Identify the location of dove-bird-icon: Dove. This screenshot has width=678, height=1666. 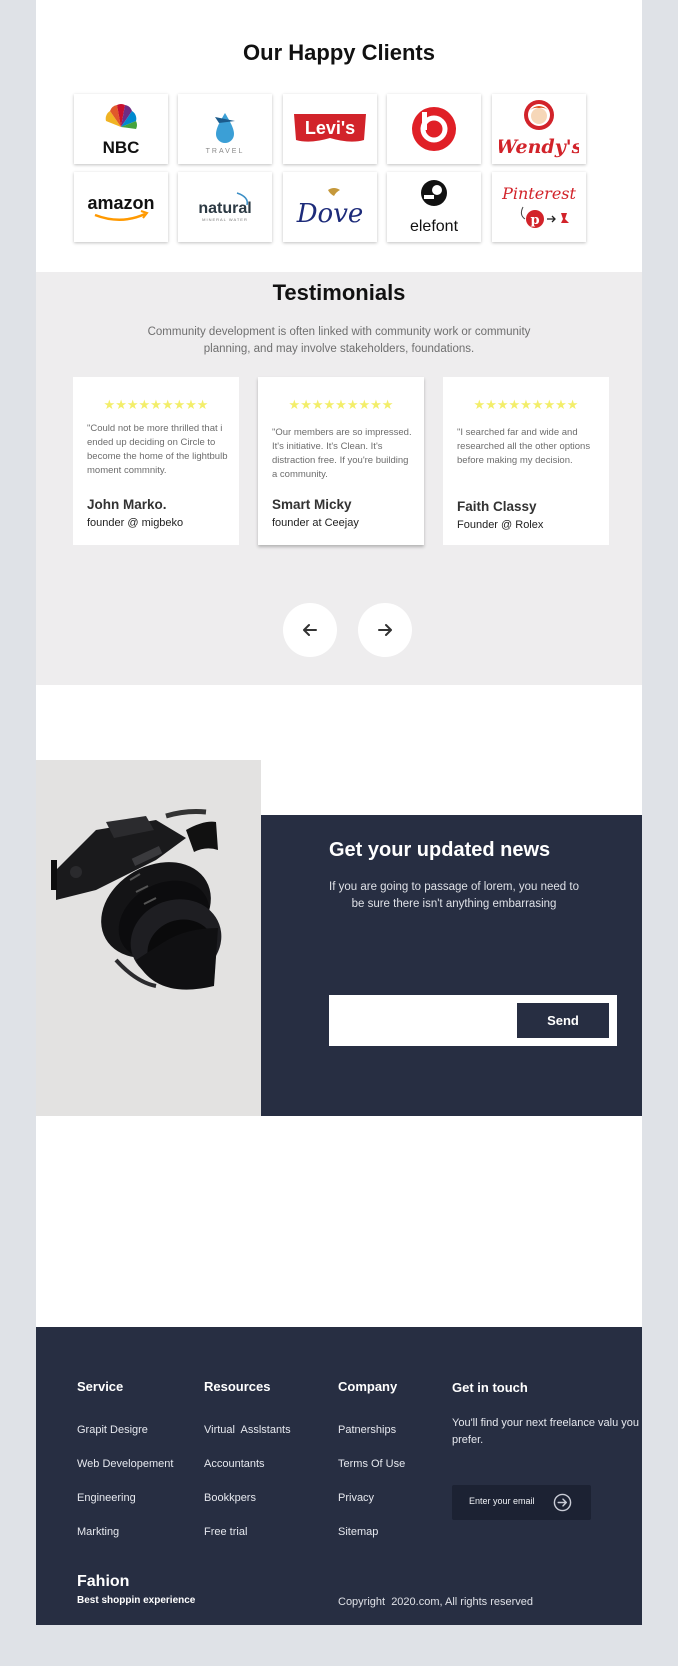
(330, 208).